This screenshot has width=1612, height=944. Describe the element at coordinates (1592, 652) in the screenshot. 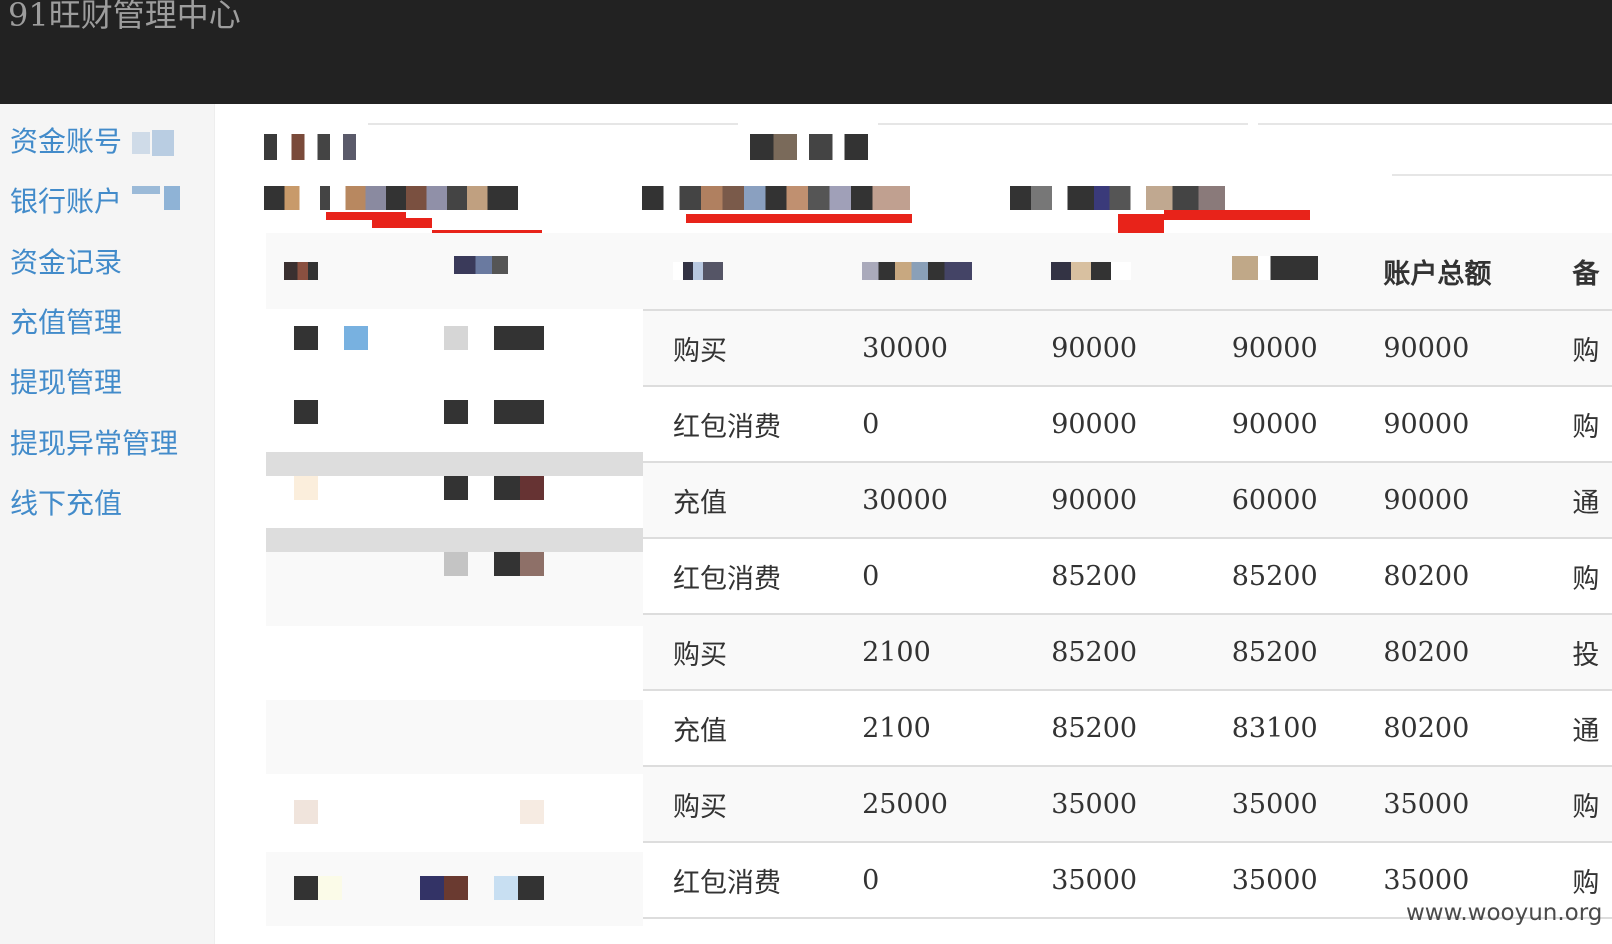

I see `table-cell: 投` at that location.